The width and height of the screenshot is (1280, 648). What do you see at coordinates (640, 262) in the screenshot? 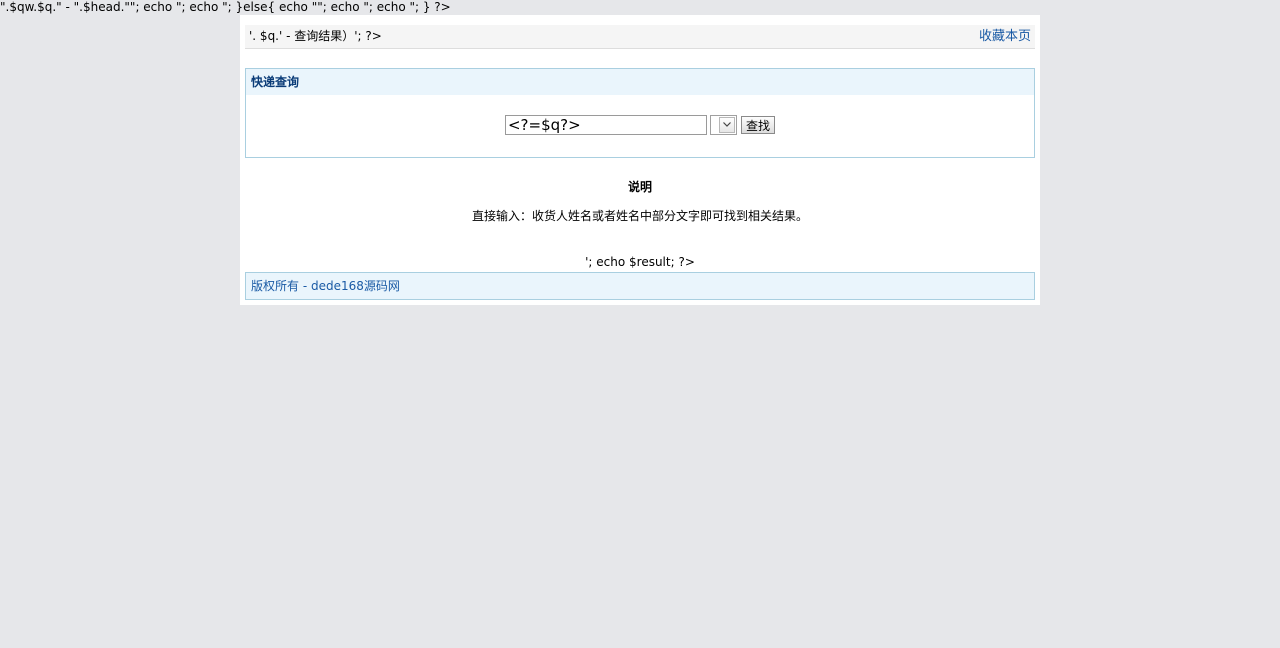
I see `result-output-text: '; echo $result; ?>` at bounding box center [640, 262].